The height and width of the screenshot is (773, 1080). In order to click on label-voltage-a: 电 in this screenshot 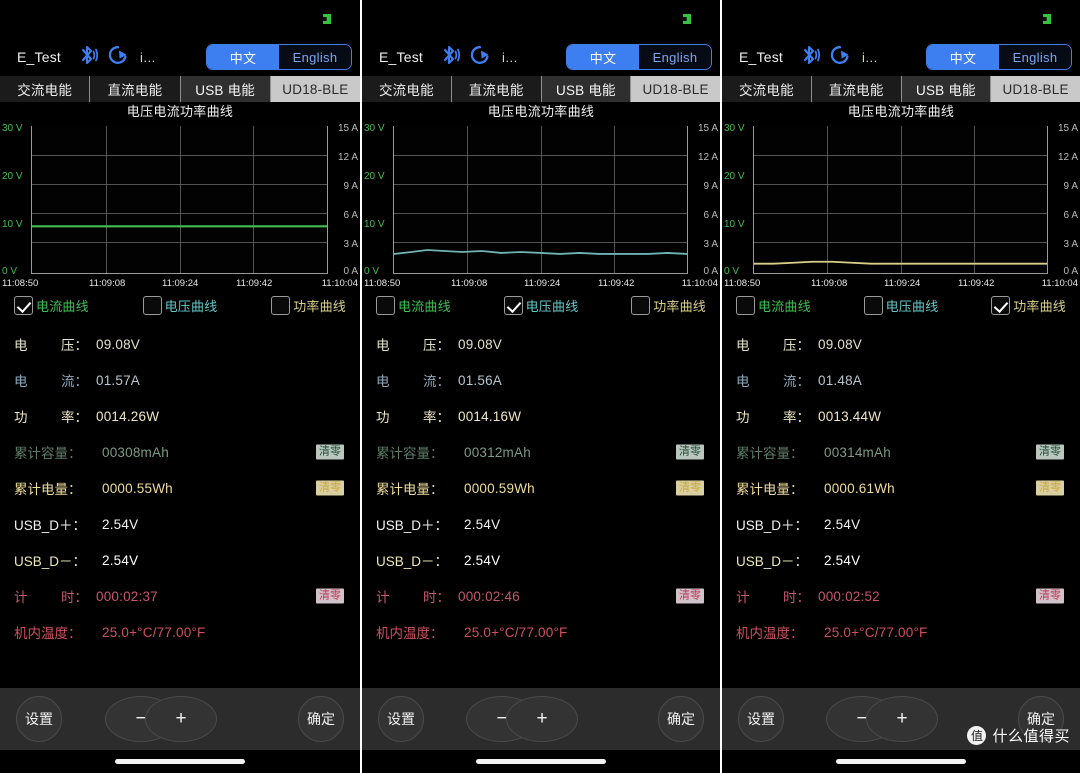, I will do `click(743, 345)`.